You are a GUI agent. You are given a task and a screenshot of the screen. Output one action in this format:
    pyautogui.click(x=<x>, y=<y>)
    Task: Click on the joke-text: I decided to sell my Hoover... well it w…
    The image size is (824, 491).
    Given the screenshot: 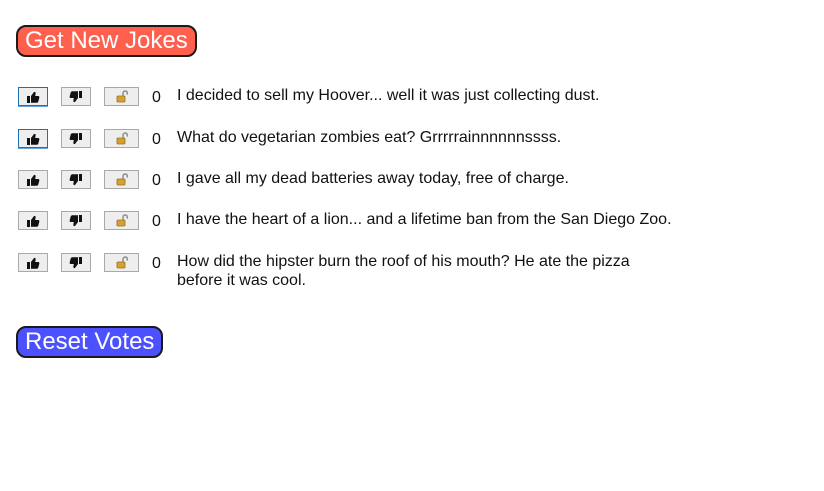 What is the action you would take?
    pyautogui.click(x=388, y=95)
    